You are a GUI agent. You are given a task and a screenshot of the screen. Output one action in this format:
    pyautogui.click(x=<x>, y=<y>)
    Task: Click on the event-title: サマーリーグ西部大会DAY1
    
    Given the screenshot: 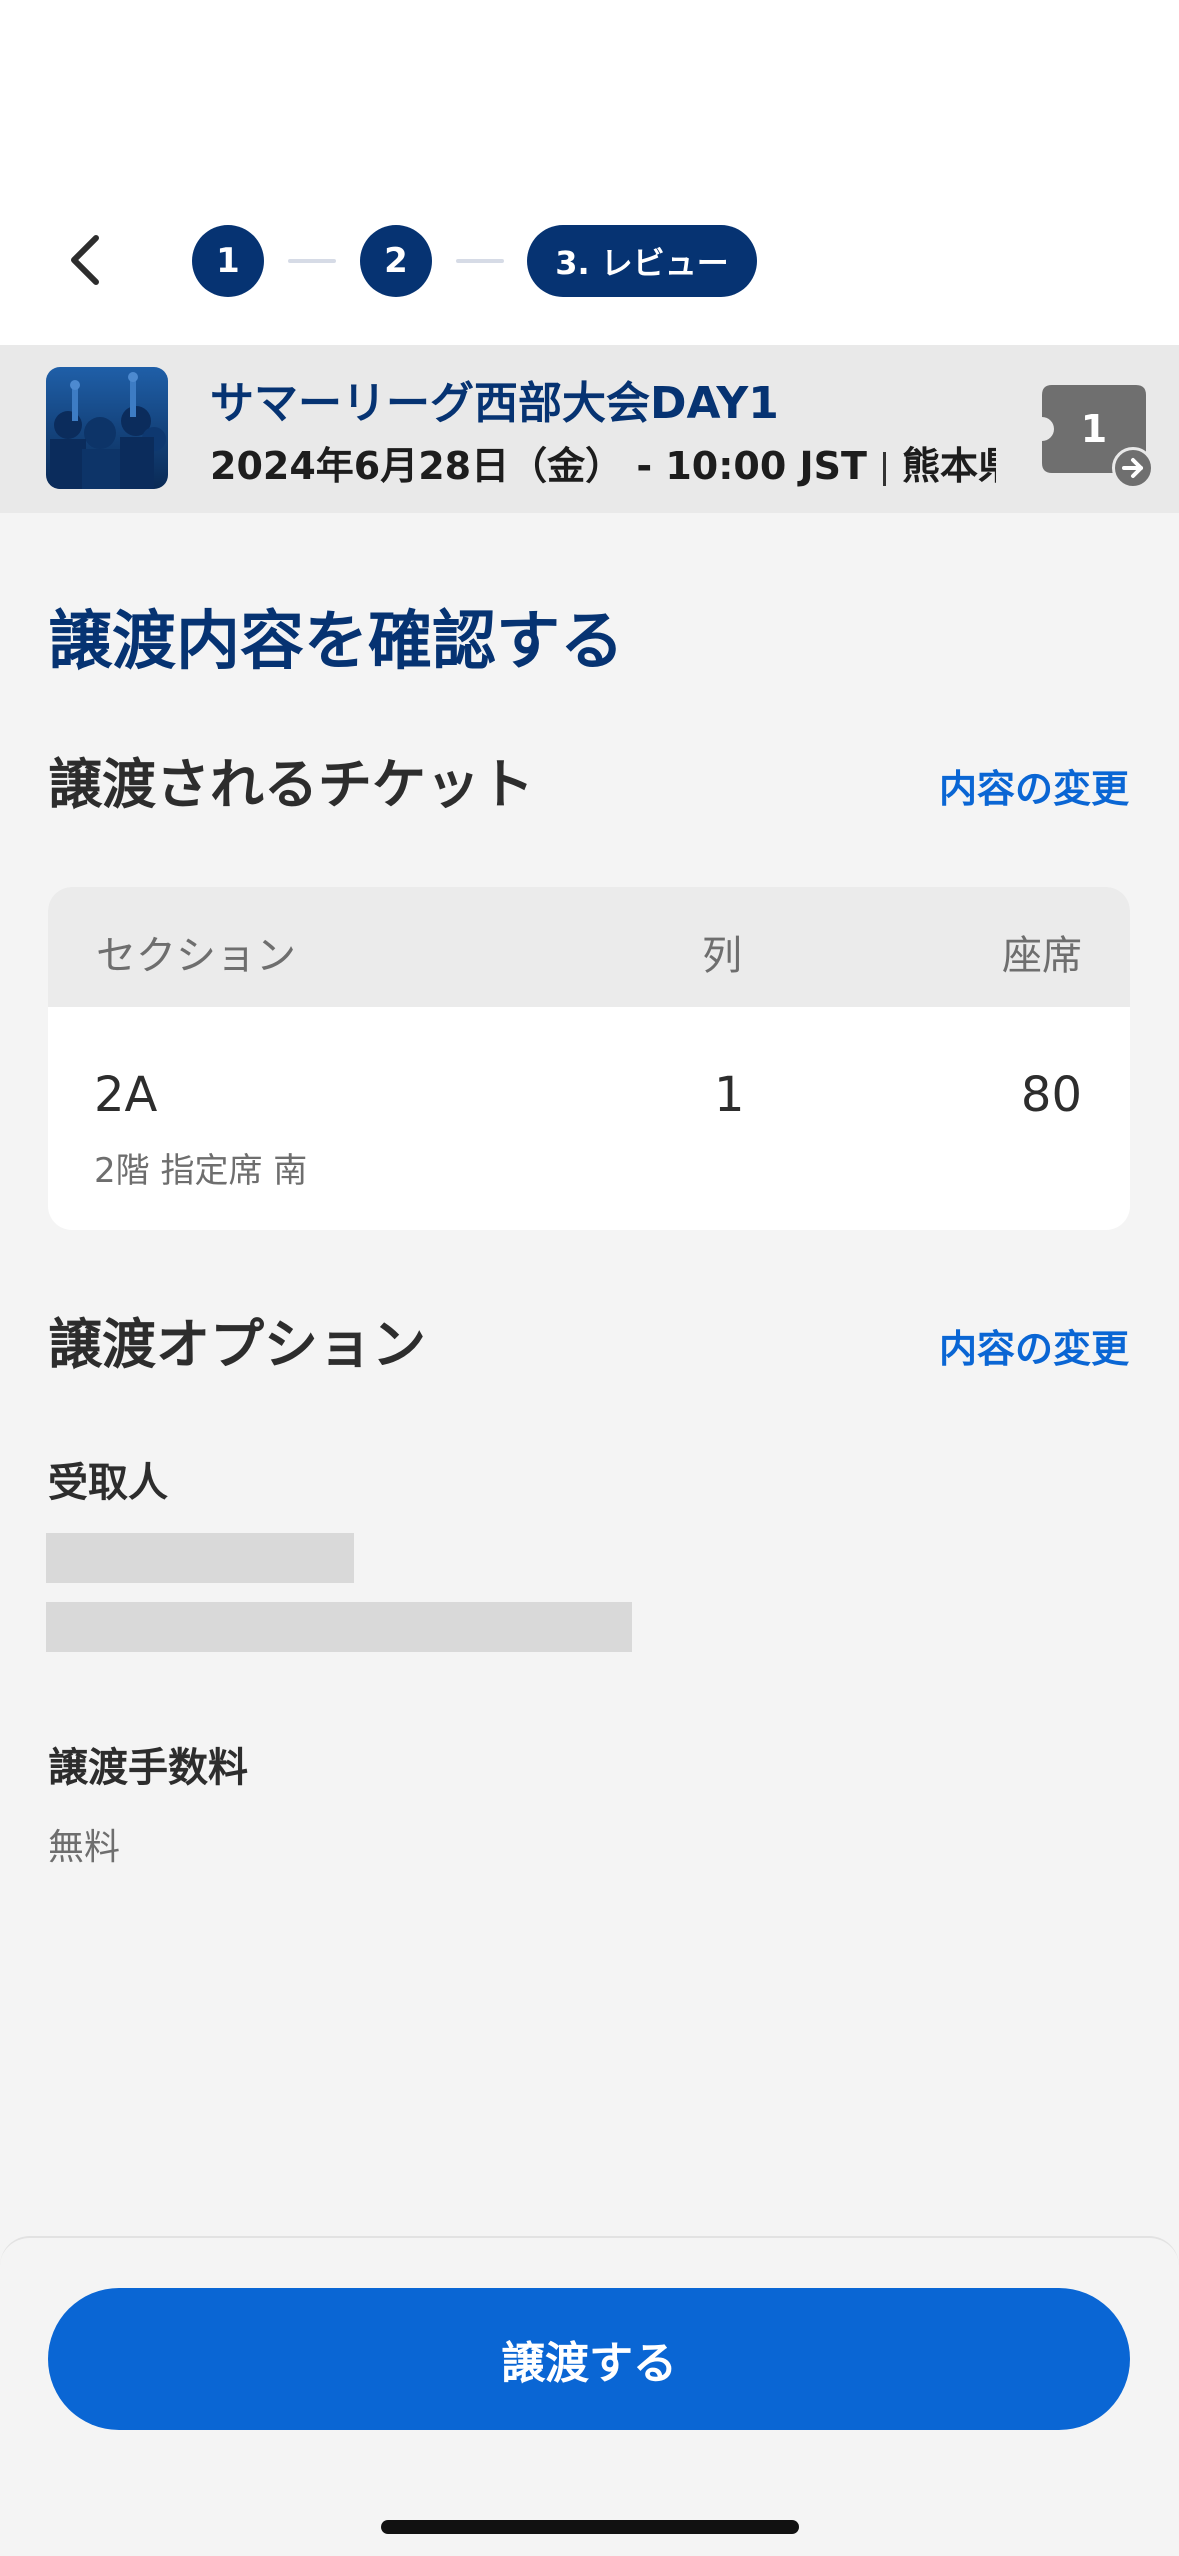 What is the action you would take?
    pyautogui.click(x=494, y=403)
    